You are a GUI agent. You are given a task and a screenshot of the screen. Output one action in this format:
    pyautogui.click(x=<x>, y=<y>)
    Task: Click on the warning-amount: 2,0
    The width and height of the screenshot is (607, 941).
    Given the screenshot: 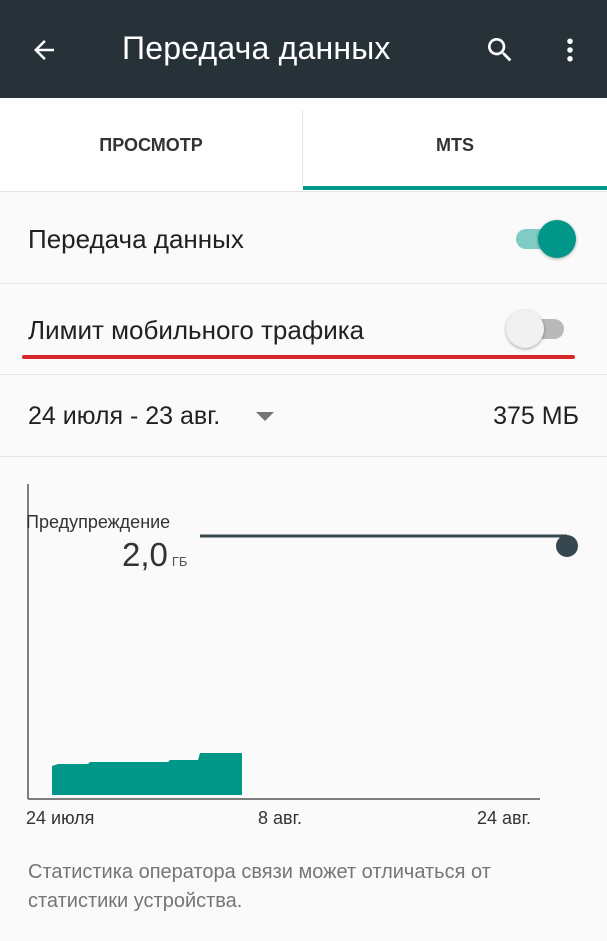 What is the action you would take?
    pyautogui.click(x=145, y=554)
    